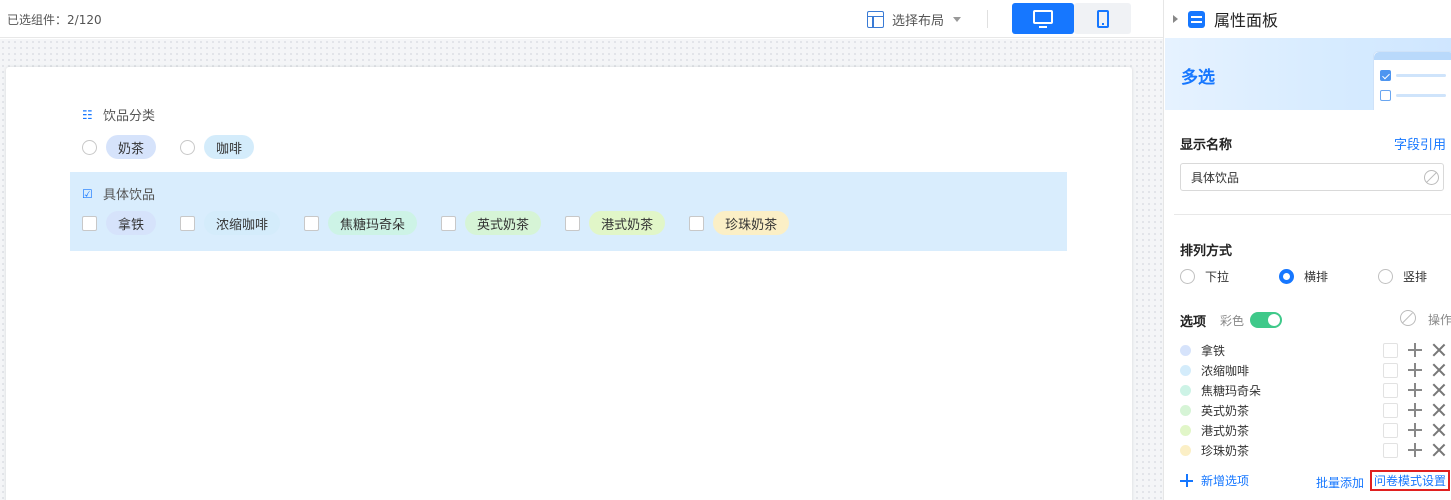  What do you see at coordinates (84, 20) in the screenshot?
I see `selected-count-value: 2/120` at bounding box center [84, 20].